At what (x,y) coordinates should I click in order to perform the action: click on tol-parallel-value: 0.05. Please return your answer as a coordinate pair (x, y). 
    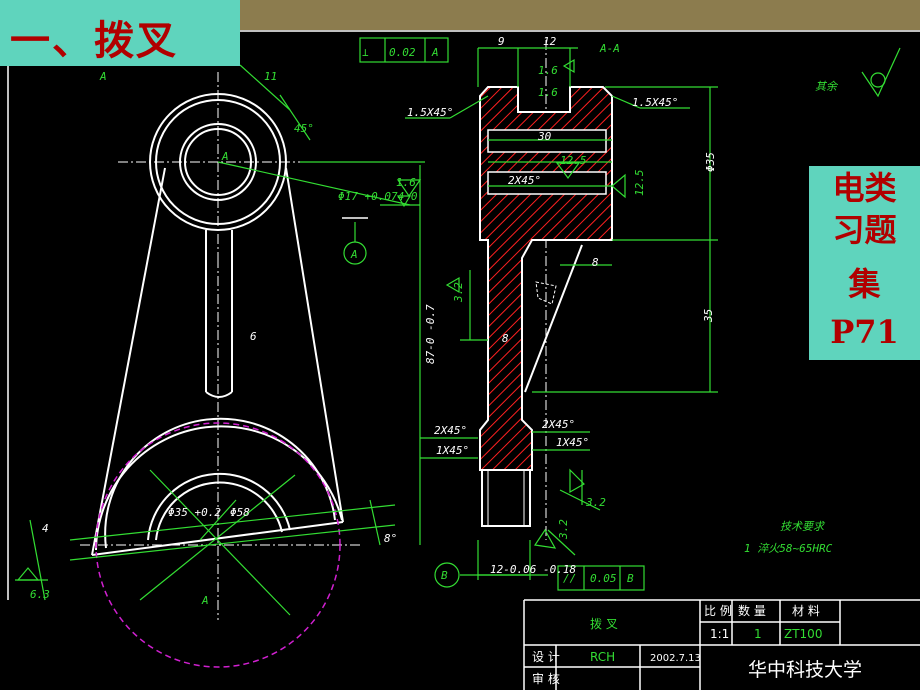
    Looking at the image, I should click on (603, 578).